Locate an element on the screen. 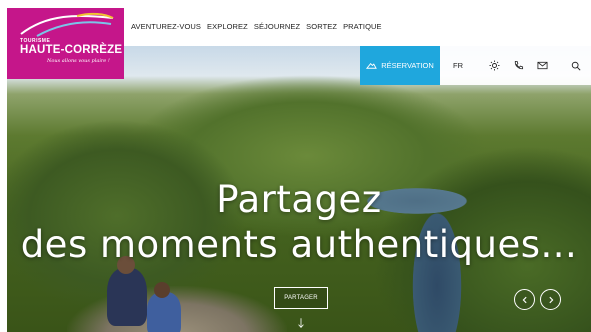 Image resolution: width=591 pixels, height=332 pixels. chevron-right-icon is located at coordinates (550, 299).